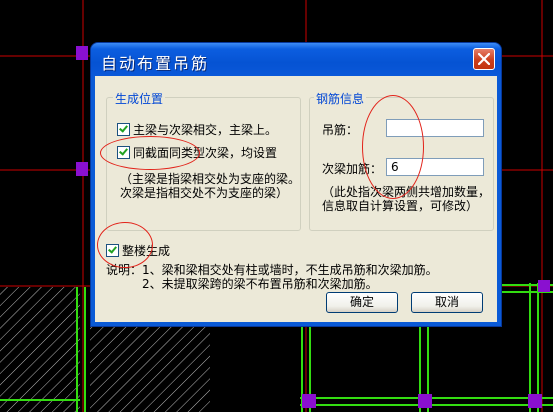  Describe the element at coordinates (296, 59) in the screenshot. I see `title-bar: 自动布置吊筋` at that location.